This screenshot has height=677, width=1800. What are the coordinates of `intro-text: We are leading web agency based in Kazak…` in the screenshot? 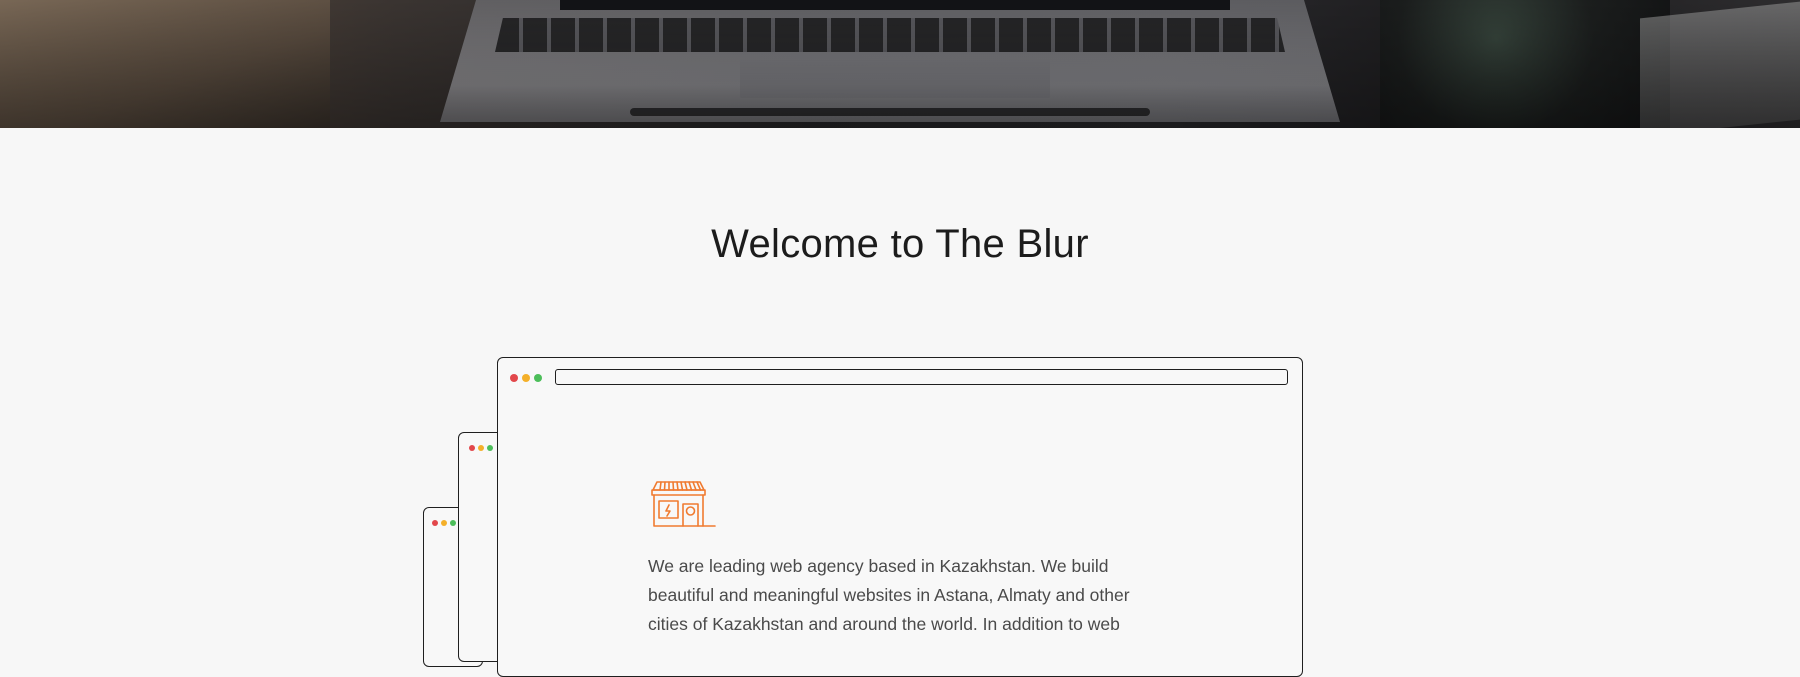 It's located at (889, 595).